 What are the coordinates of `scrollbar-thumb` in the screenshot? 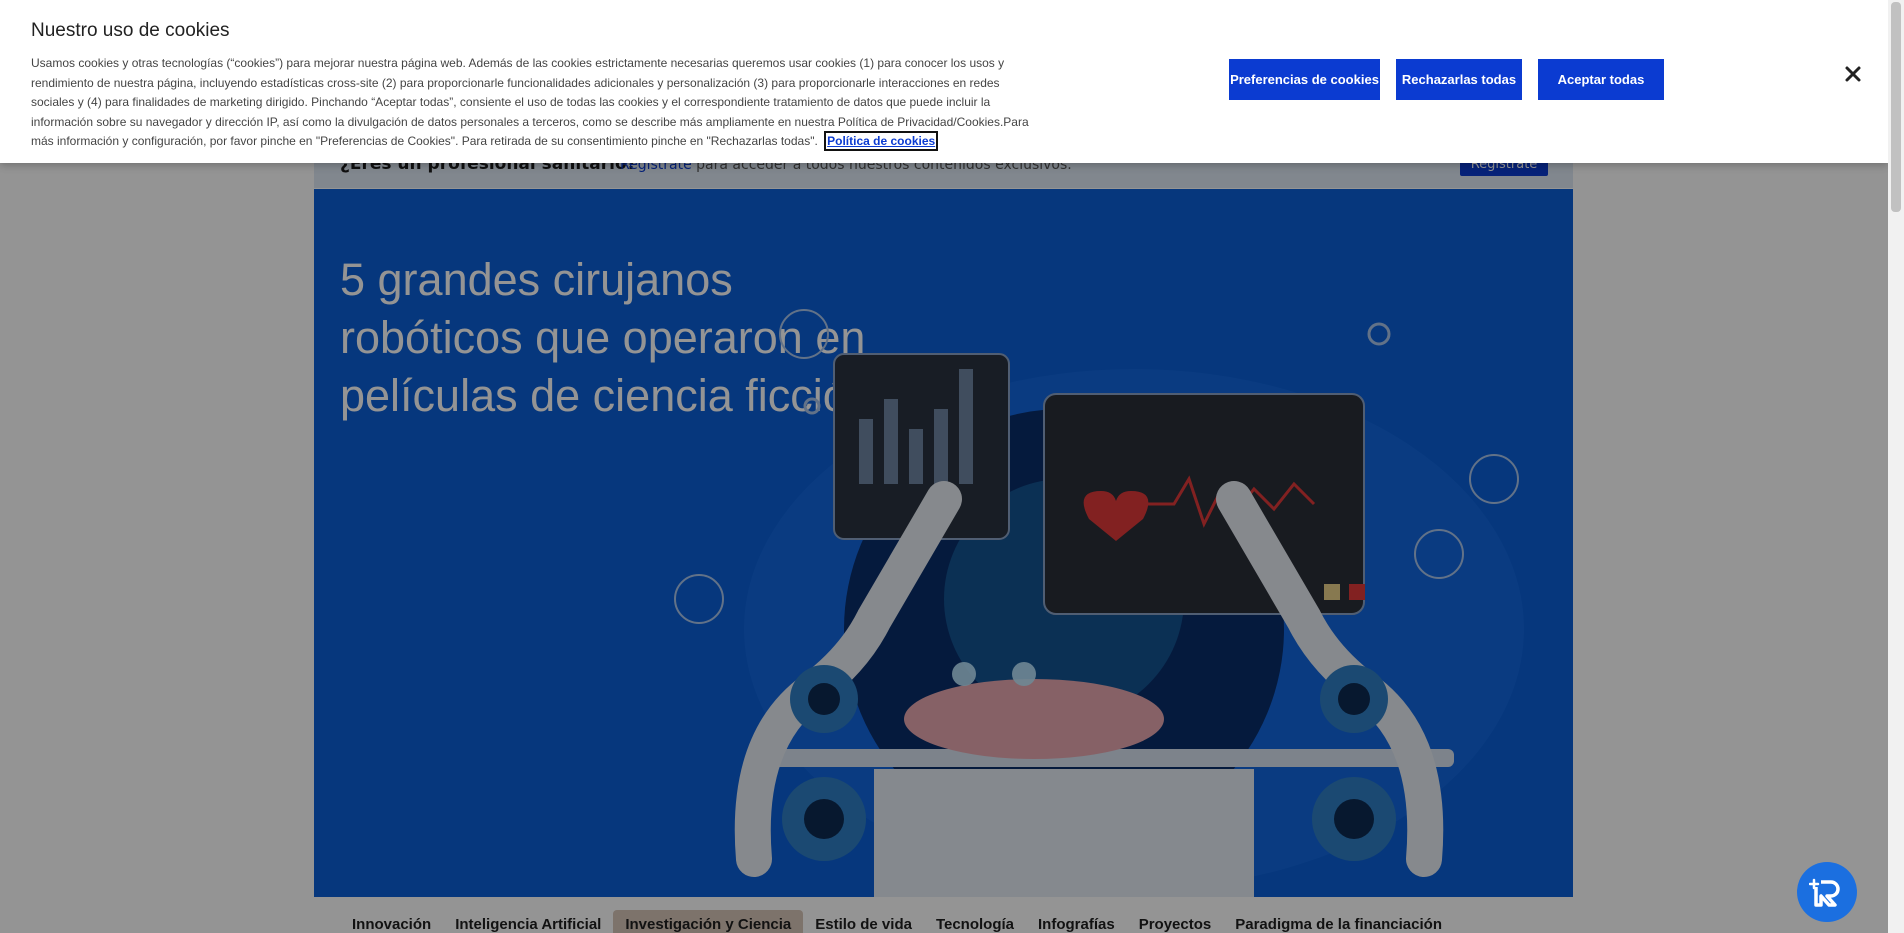 It's located at (1896, 107).